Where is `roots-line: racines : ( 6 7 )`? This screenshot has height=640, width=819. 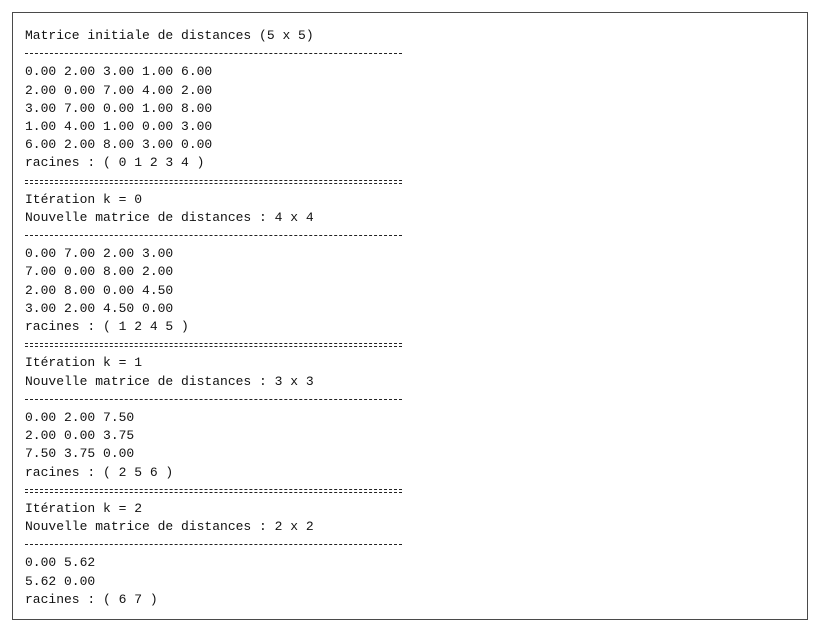 roots-line: racines : ( 6 7 ) is located at coordinates (91, 599).